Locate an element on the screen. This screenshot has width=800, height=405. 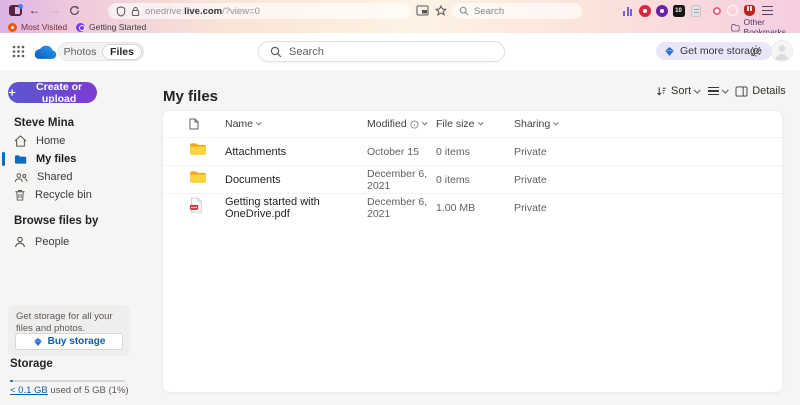
trash-icon is located at coordinates (20, 195).